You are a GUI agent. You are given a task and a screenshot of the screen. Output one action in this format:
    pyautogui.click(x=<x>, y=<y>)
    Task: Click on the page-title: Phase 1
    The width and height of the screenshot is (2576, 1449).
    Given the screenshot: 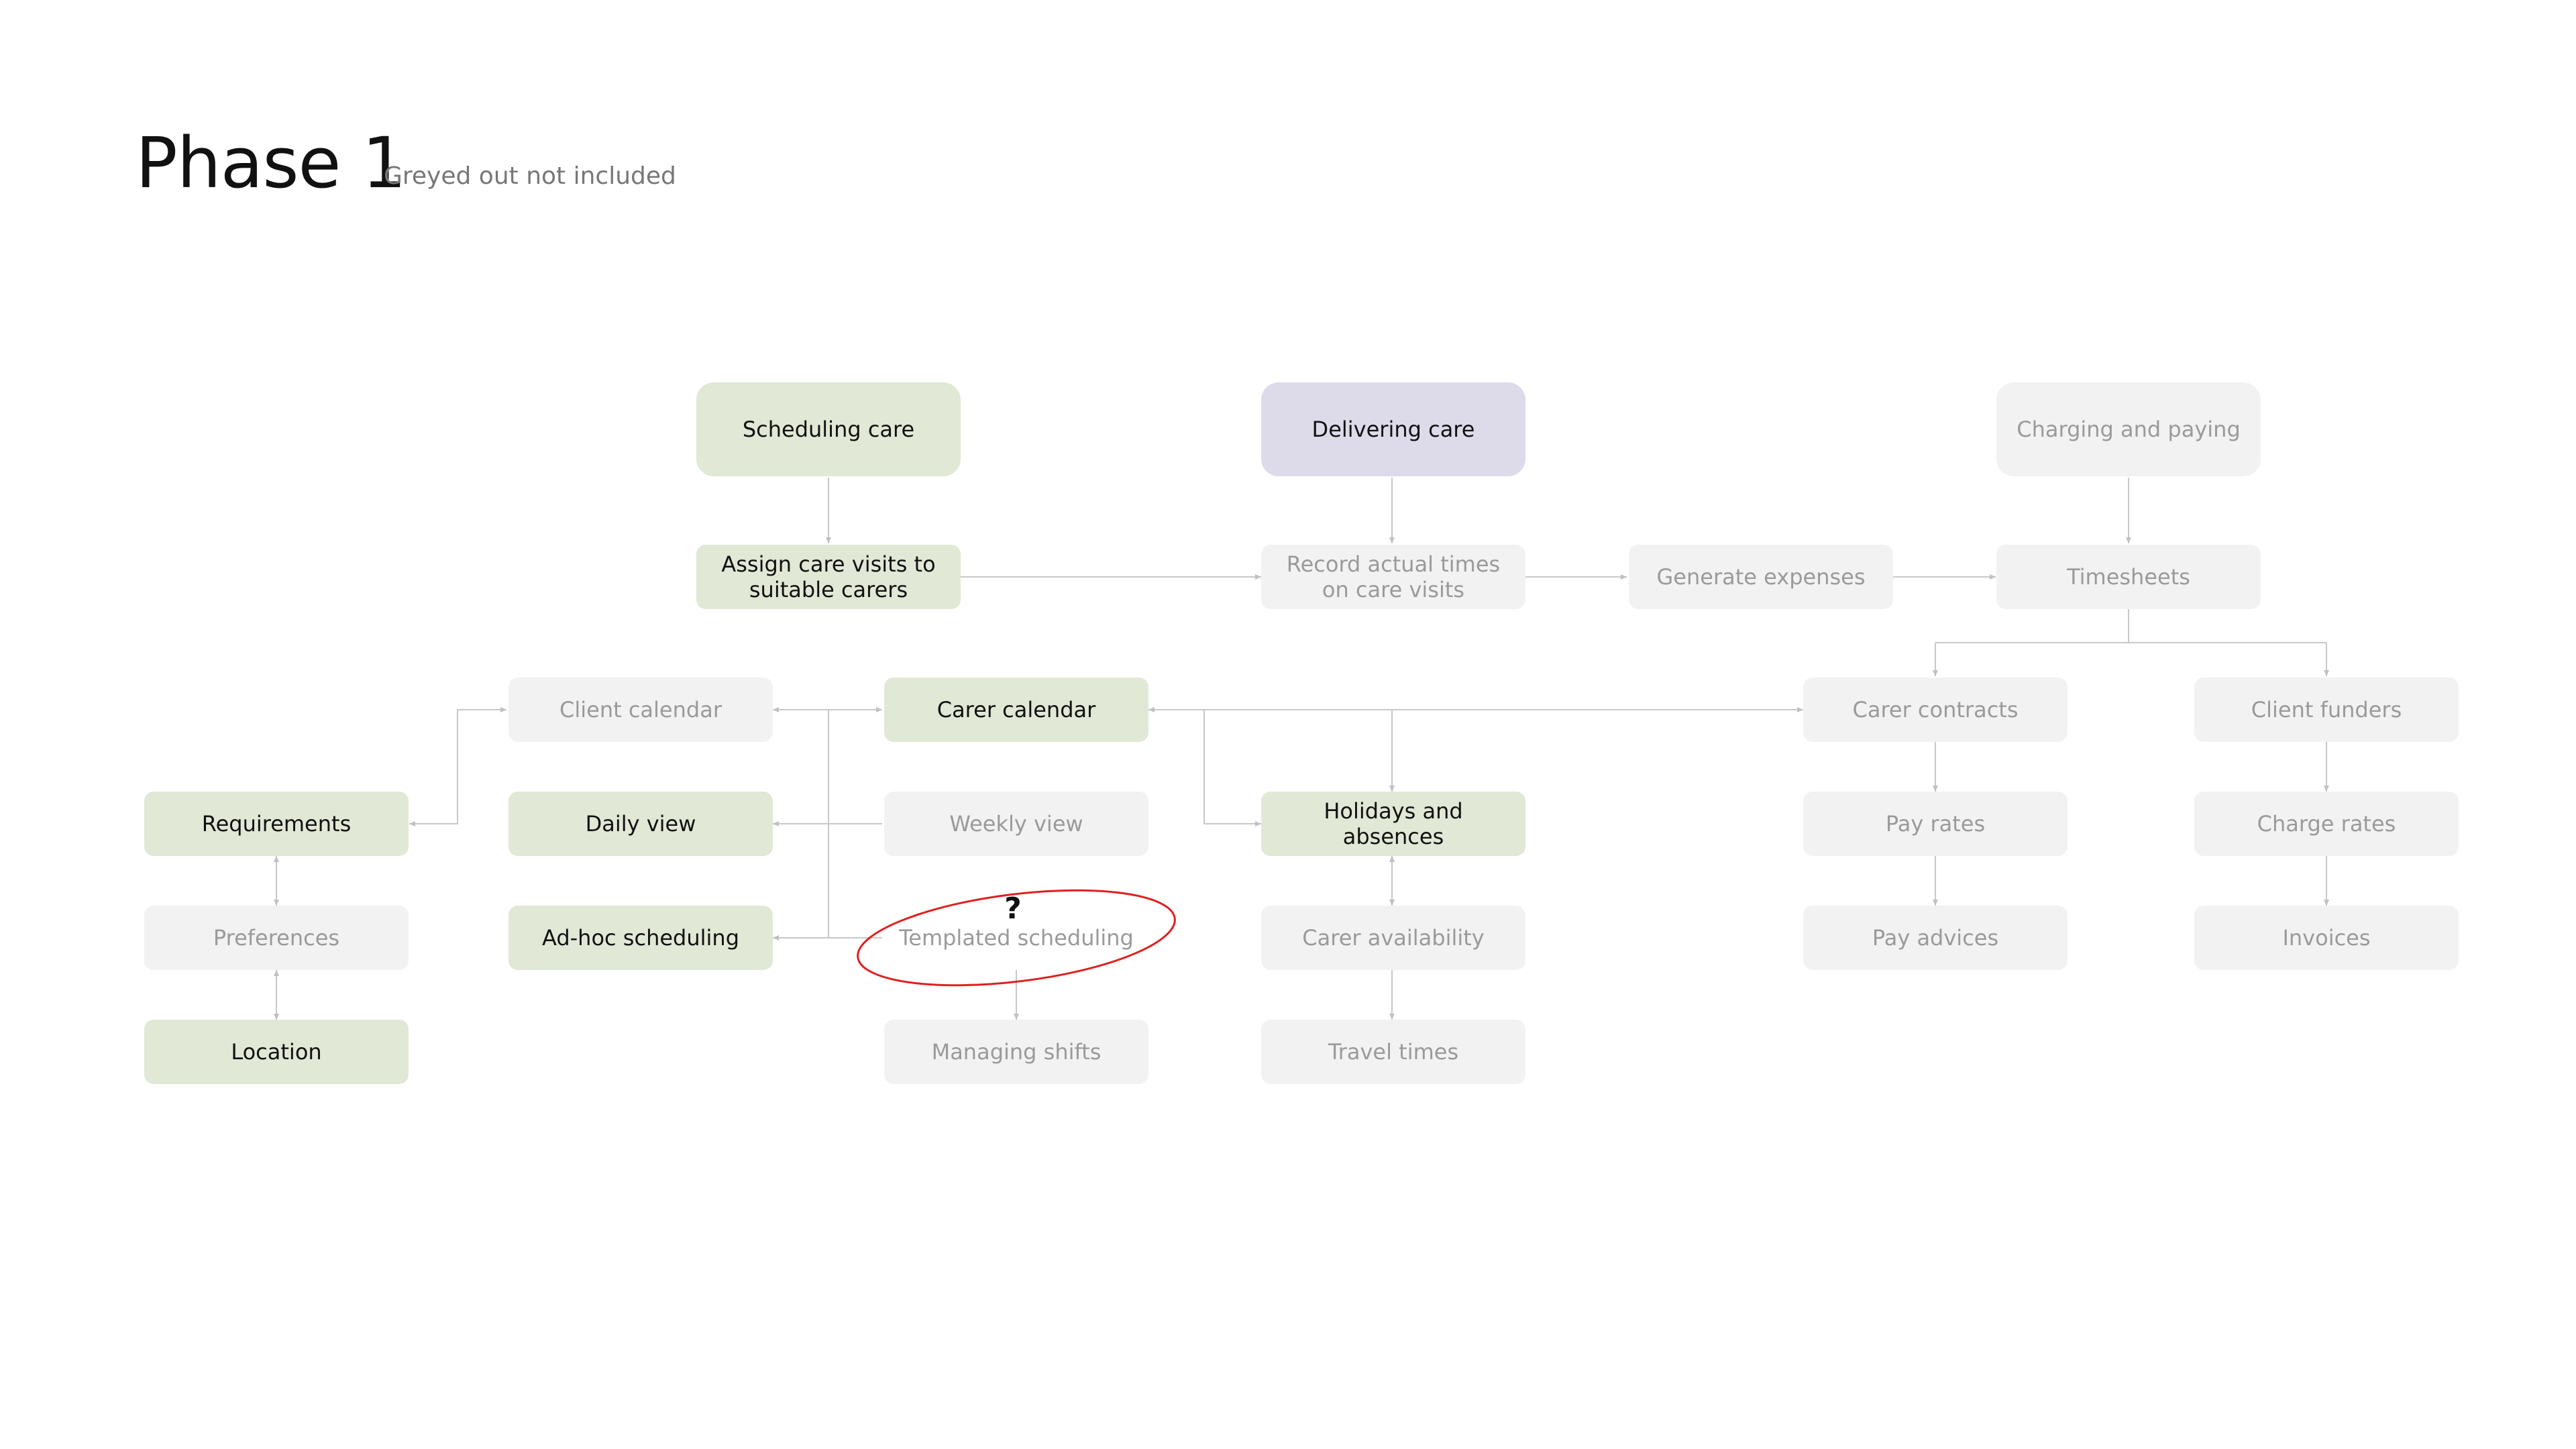 What is the action you would take?
    pyautogui.click(x=271, y=163)
    